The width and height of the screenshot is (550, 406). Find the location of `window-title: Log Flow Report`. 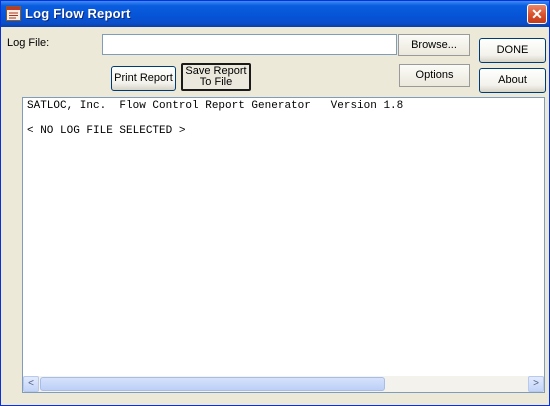

window-title: Log Flow Report is located at coordinates (78, 13).